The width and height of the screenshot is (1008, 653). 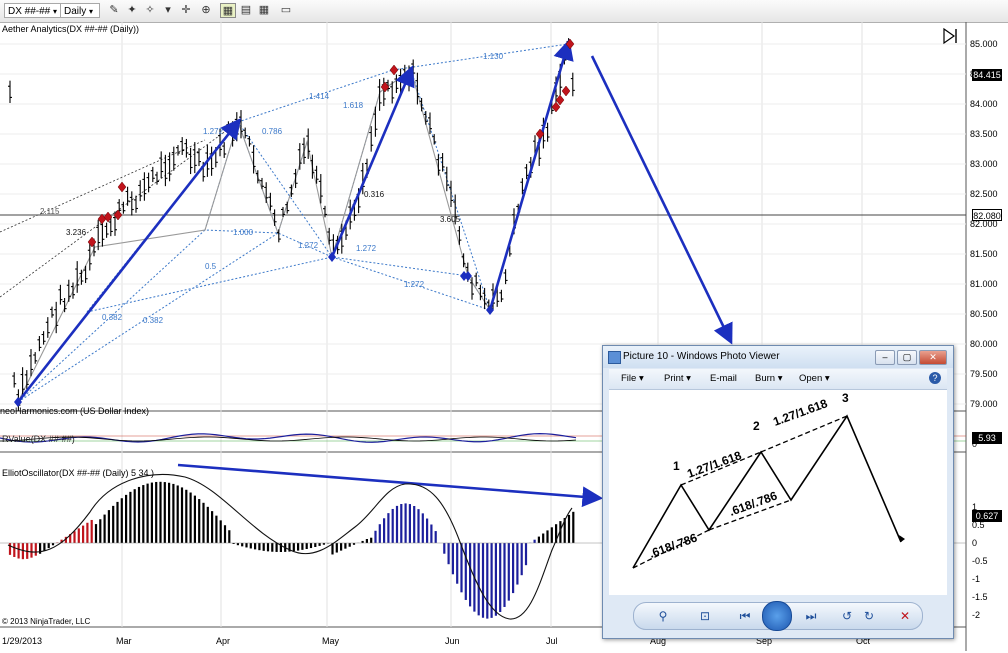 I want to click on grid-icon: ▦, so click(x=264, y=10).